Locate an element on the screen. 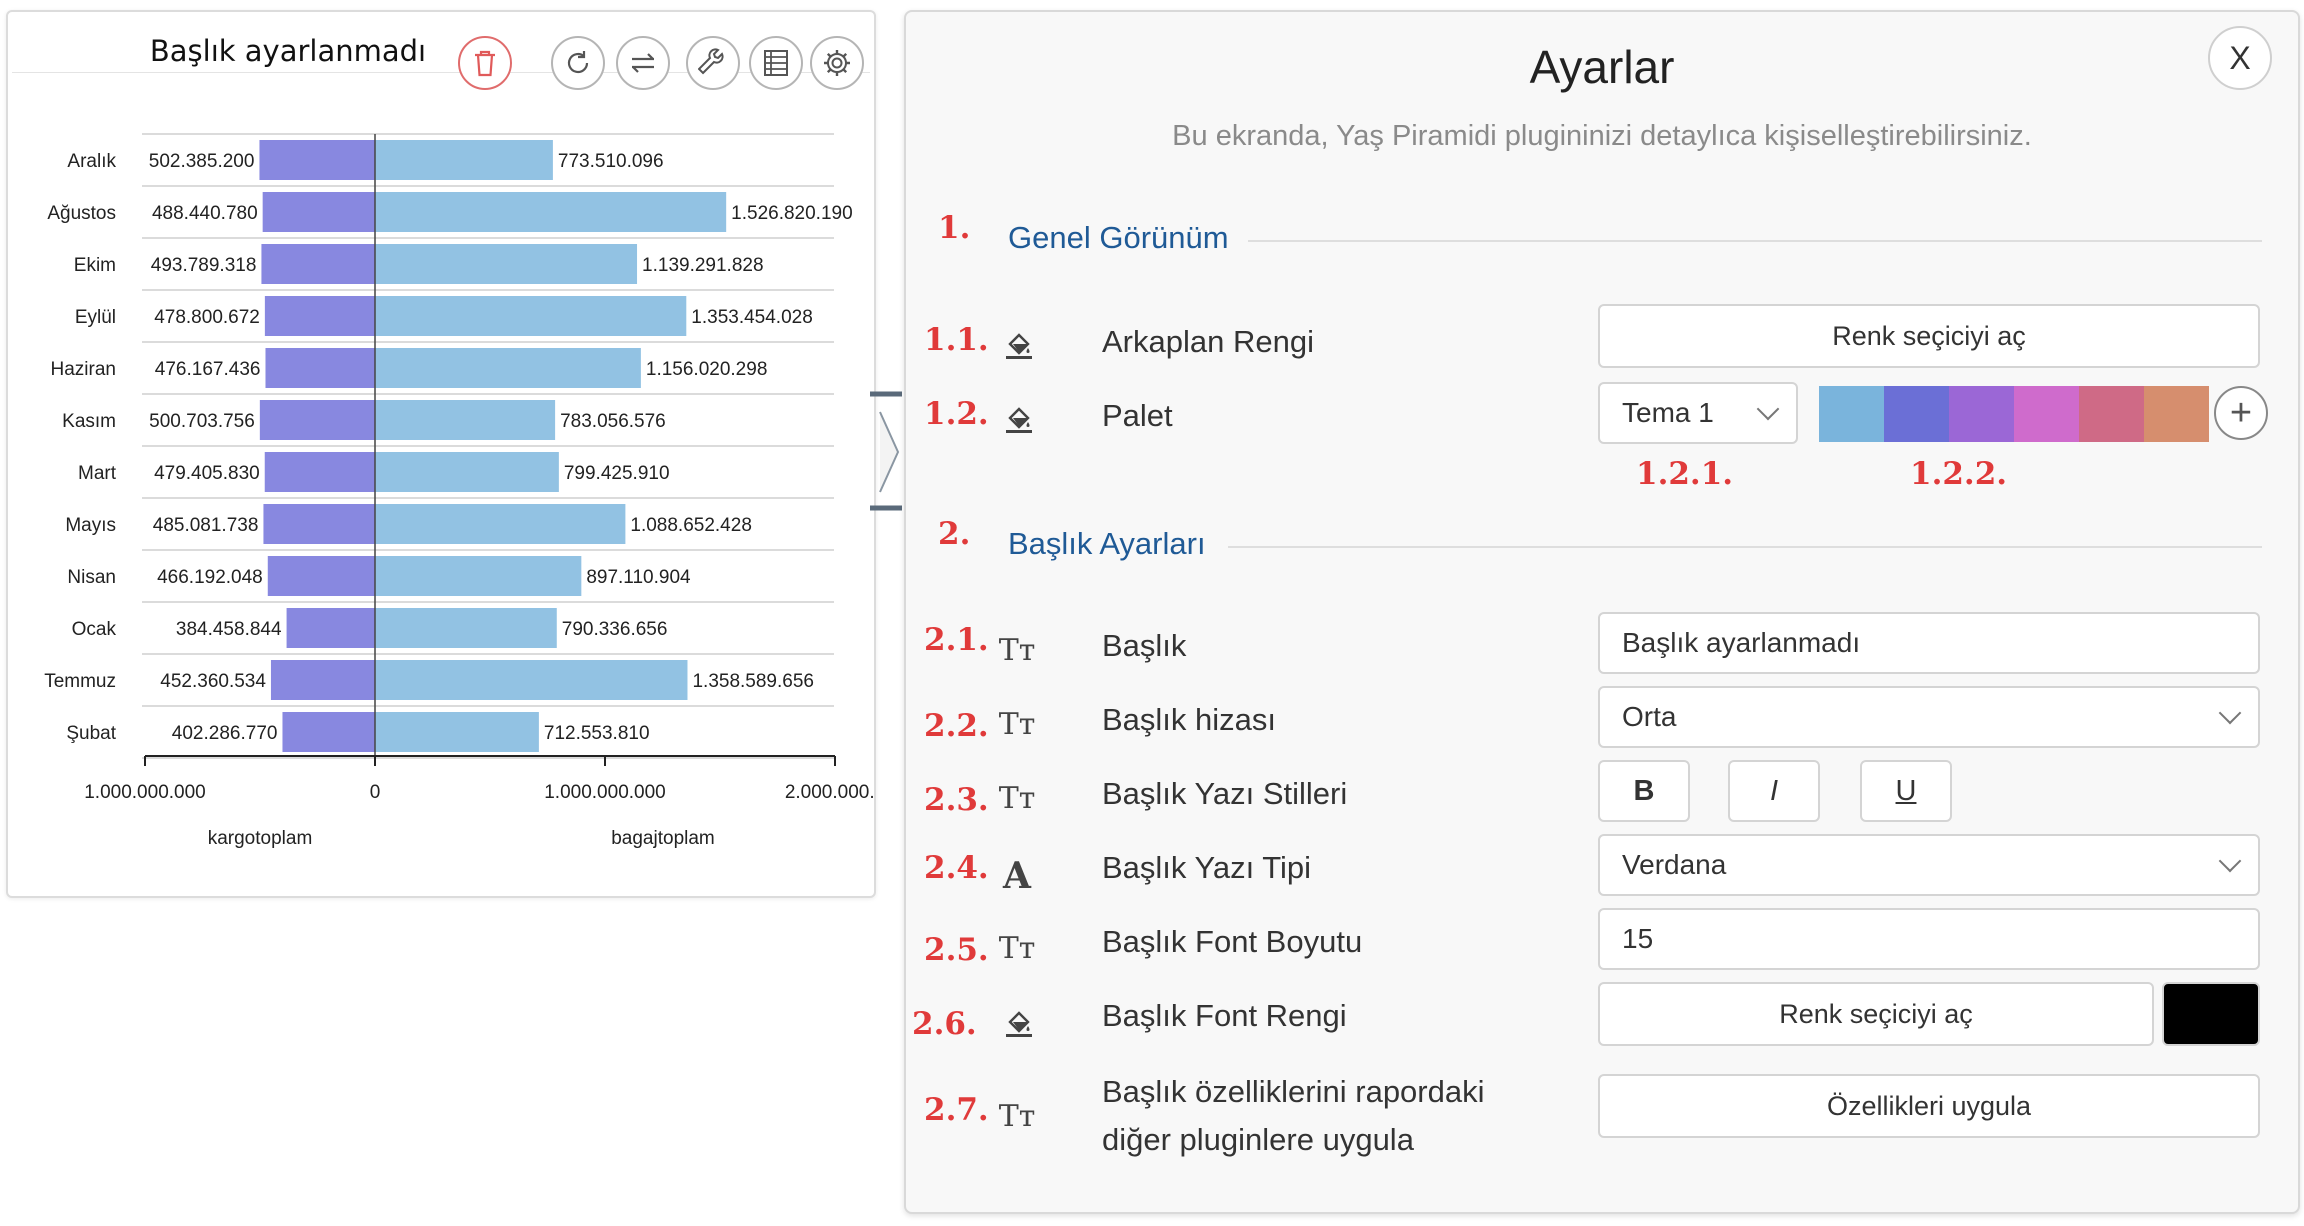 The height and width of the screenshot is (1226, 2304). data-label: 485.081.738 is located at coordinates (206, 525).